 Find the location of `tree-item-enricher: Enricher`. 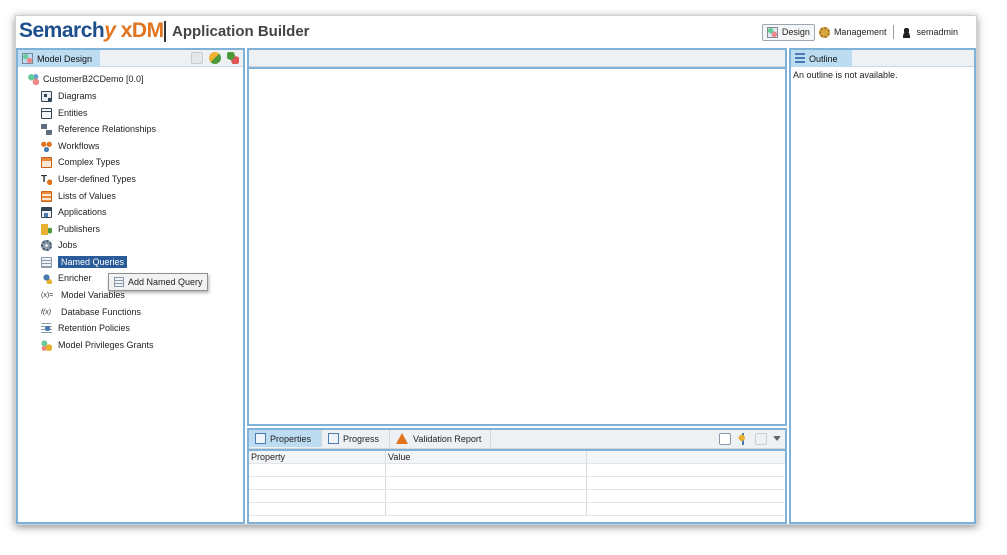

tree-item-enricher: Enricher is located at coordinates (66, 278).